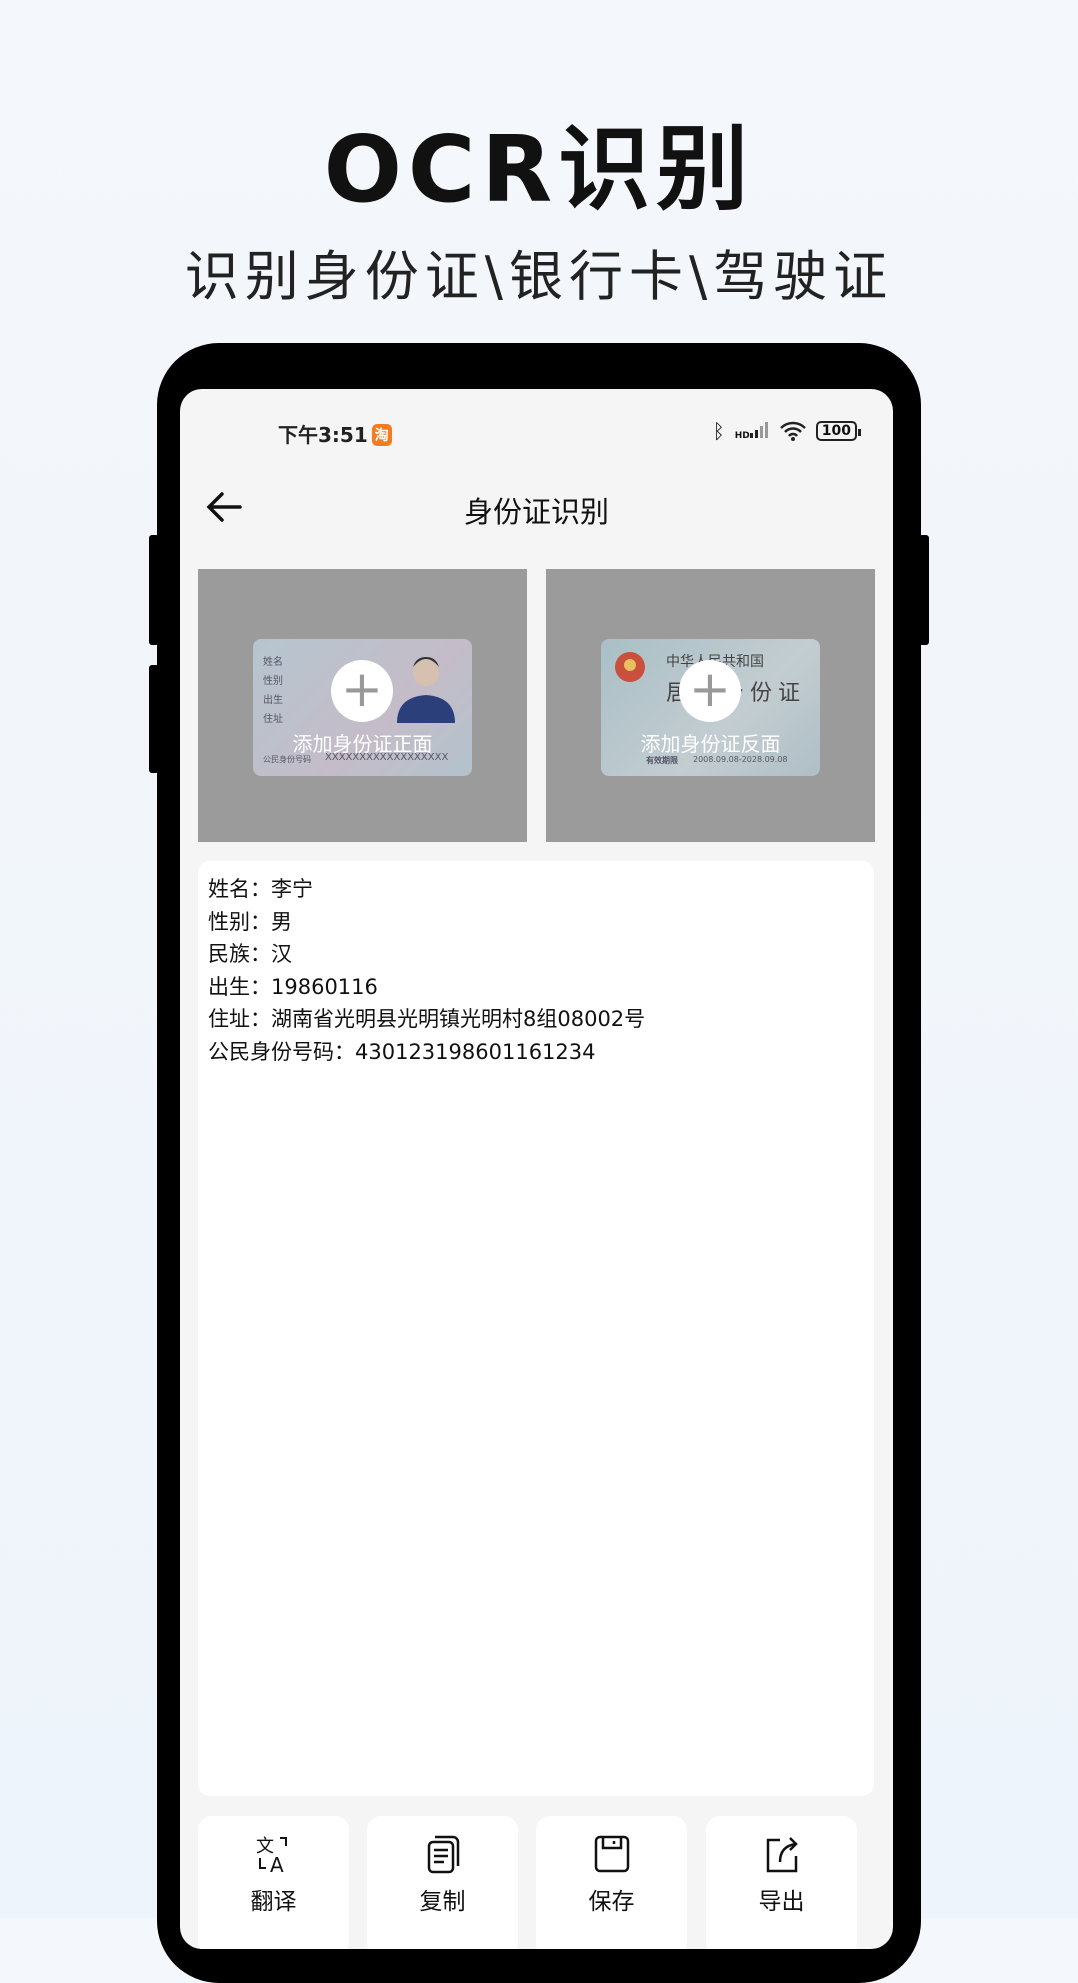 This screenshot has width=1078, height=1983. What do you see at coordinates (402, 1051) in the screenshot?
I see `result-line: 公民身份号码：430123198601161234` at bounding box center [402, 1051].